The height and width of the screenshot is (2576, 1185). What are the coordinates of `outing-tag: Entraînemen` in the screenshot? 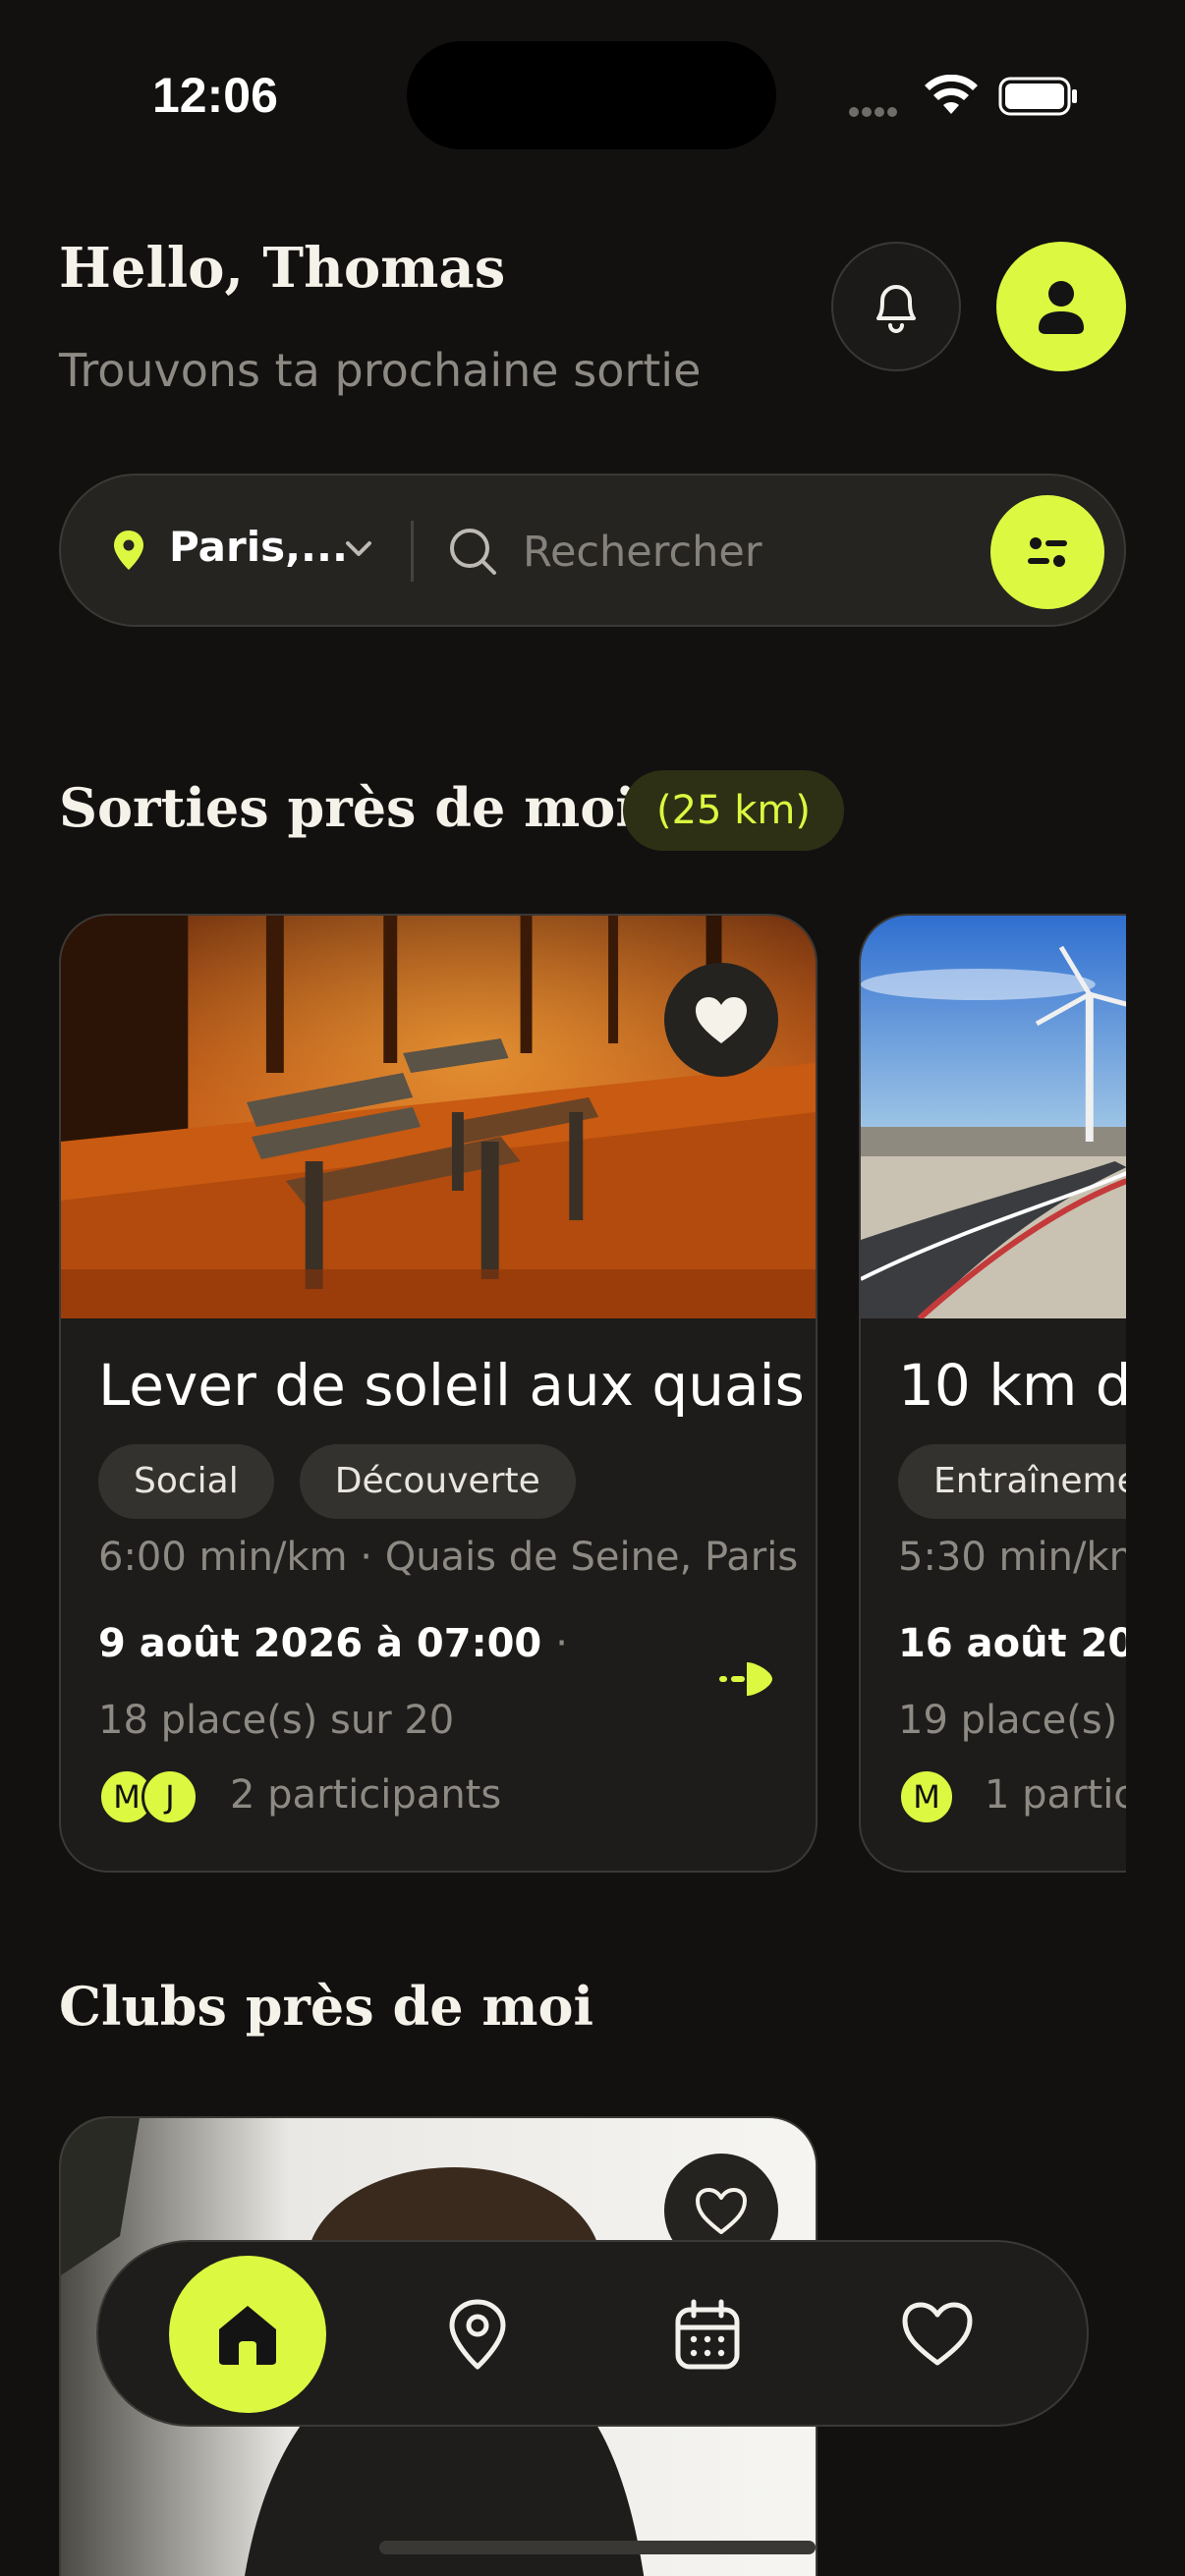 It's located at (1012, 1481).